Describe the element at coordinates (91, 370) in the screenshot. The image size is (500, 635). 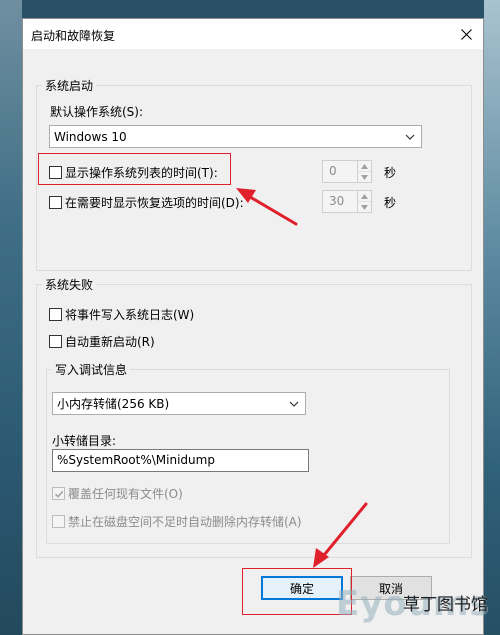
I see `debug-info-legend: 写入调试信息` at that location.